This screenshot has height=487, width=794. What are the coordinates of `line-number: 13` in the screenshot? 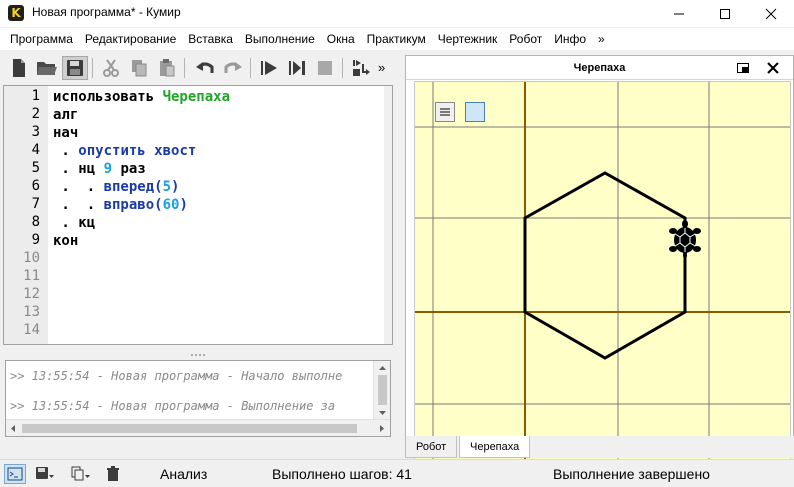 It's located at (31, 312).